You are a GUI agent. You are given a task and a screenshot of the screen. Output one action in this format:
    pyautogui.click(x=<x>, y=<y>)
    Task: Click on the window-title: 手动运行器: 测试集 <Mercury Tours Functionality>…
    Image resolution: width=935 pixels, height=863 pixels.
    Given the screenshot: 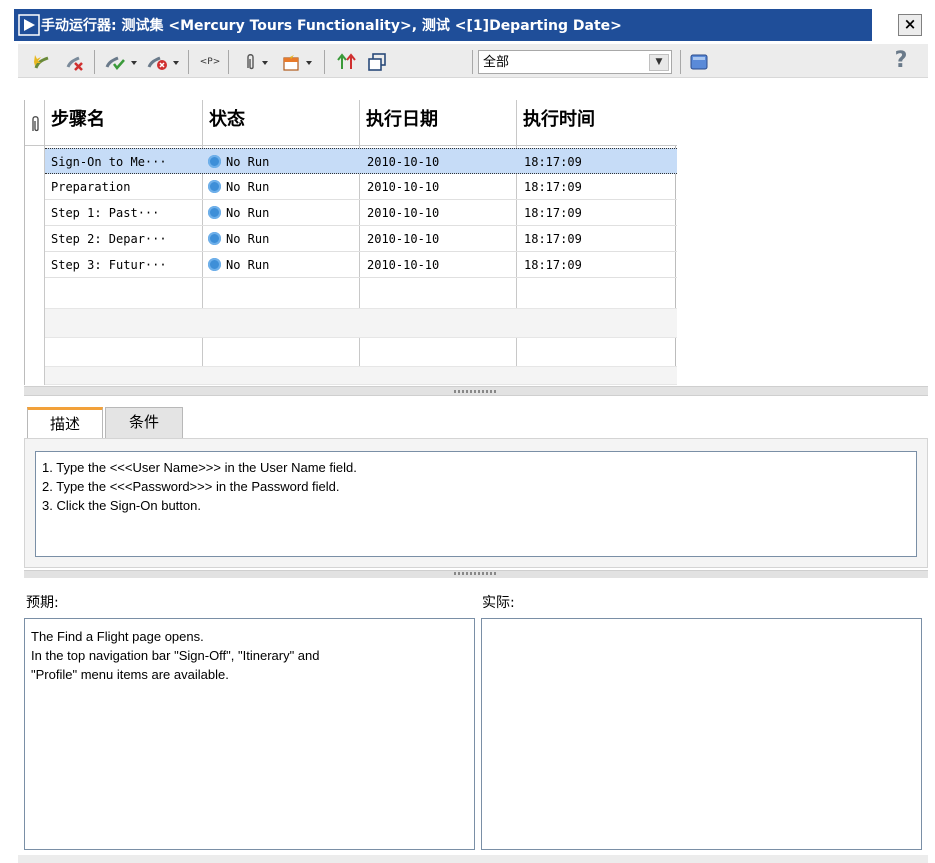 What is the action you would take?
    pyautogui.click(x=331, y=26)
    